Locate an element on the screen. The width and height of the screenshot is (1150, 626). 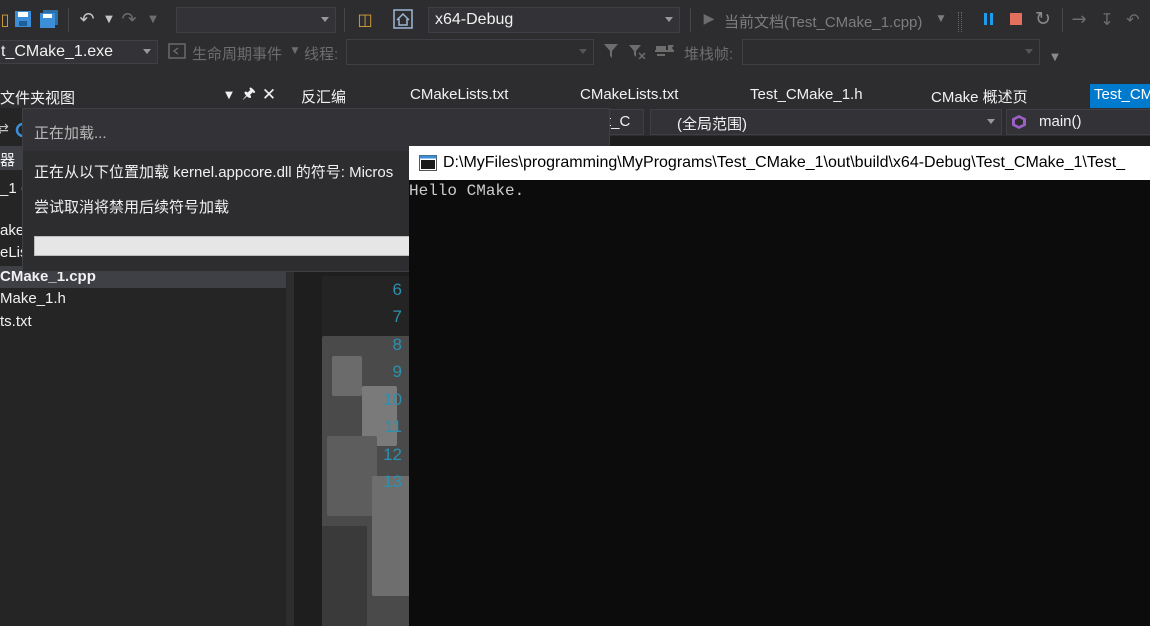
redo-dropdown-icon: ▼ is located at coordinates (153, 19).